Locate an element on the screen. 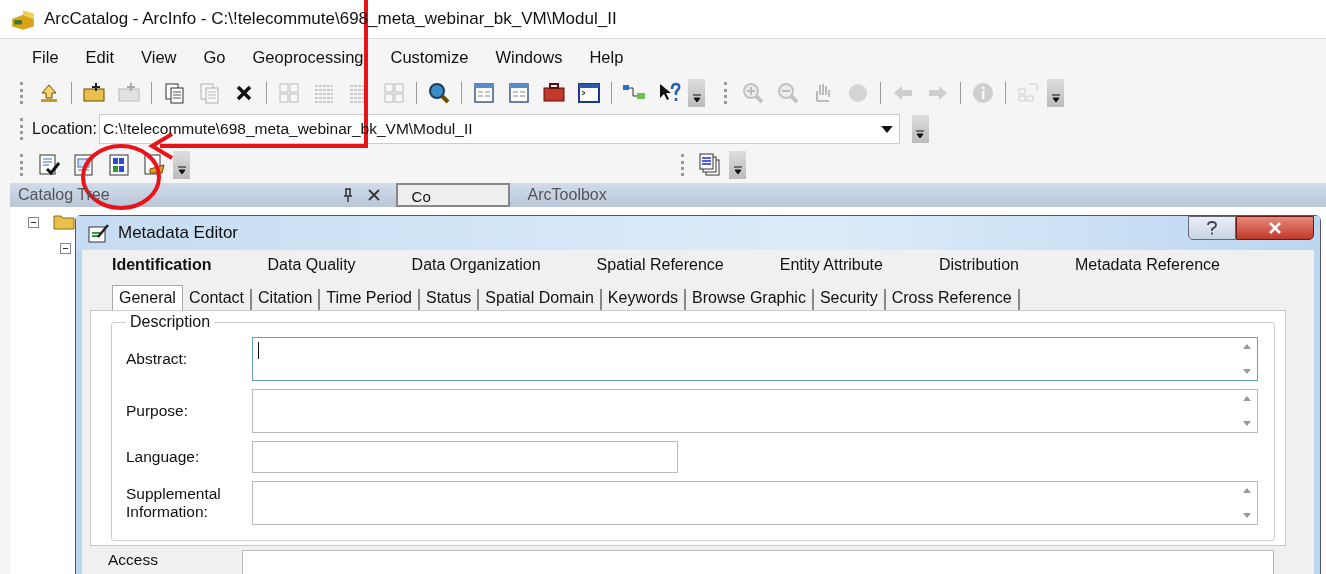 The width and height of the screenshot is (1326, 574). pin-icon is located at coordinates (347, 195).